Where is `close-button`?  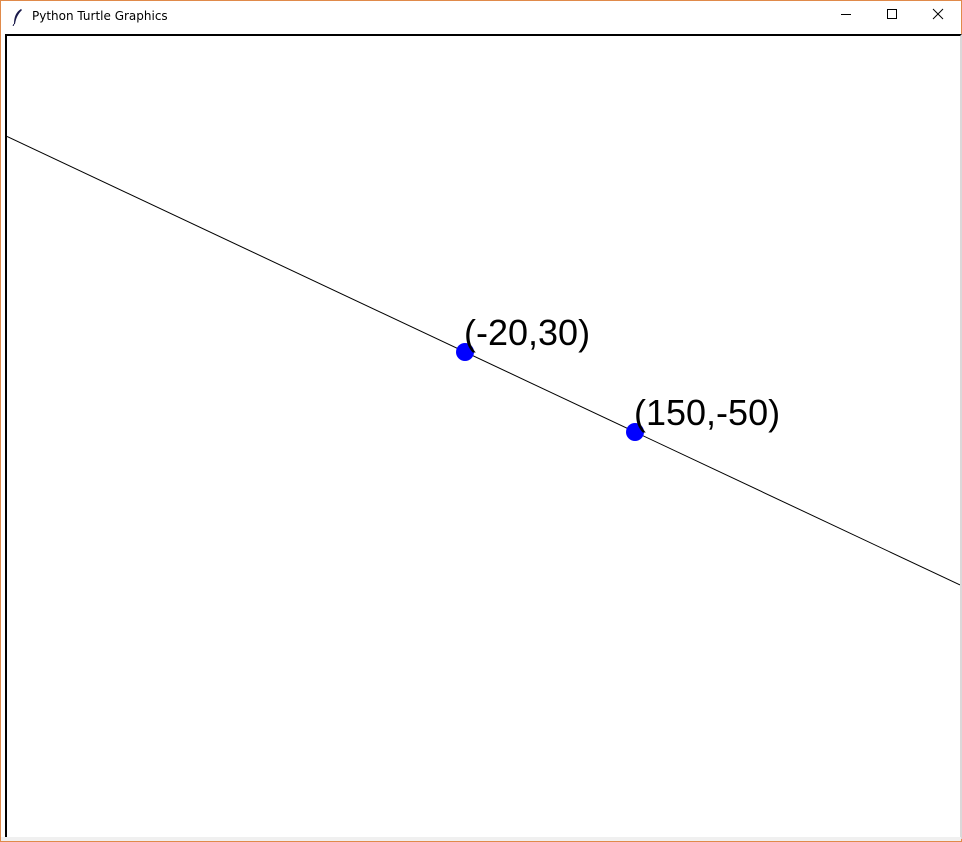
close-button is located at coordinates (938, 16).